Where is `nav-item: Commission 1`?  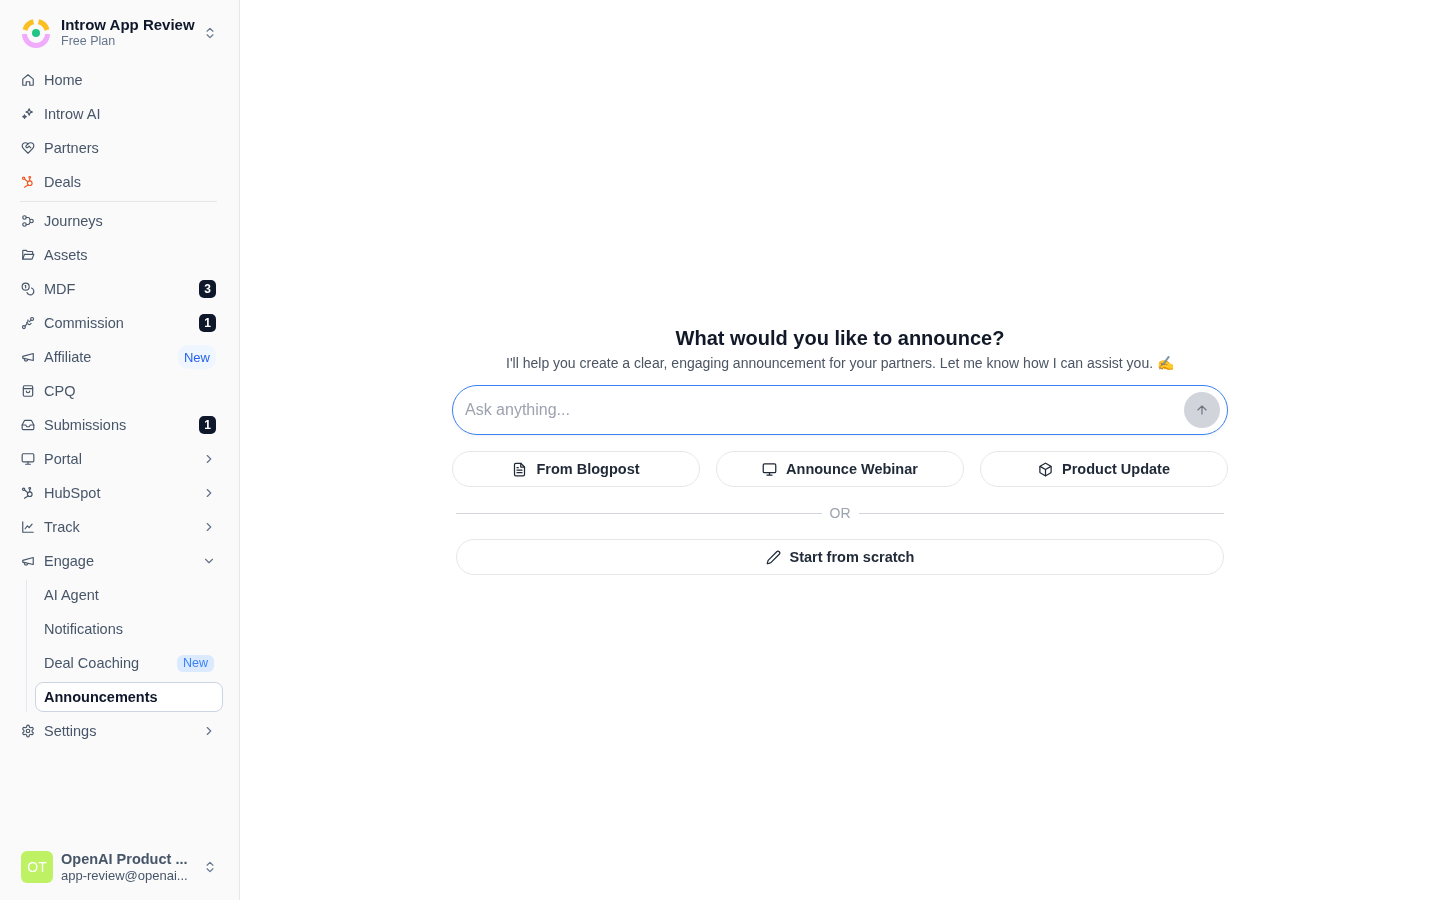
nav-item: Commission 1 is located at coordinates (118, 323).